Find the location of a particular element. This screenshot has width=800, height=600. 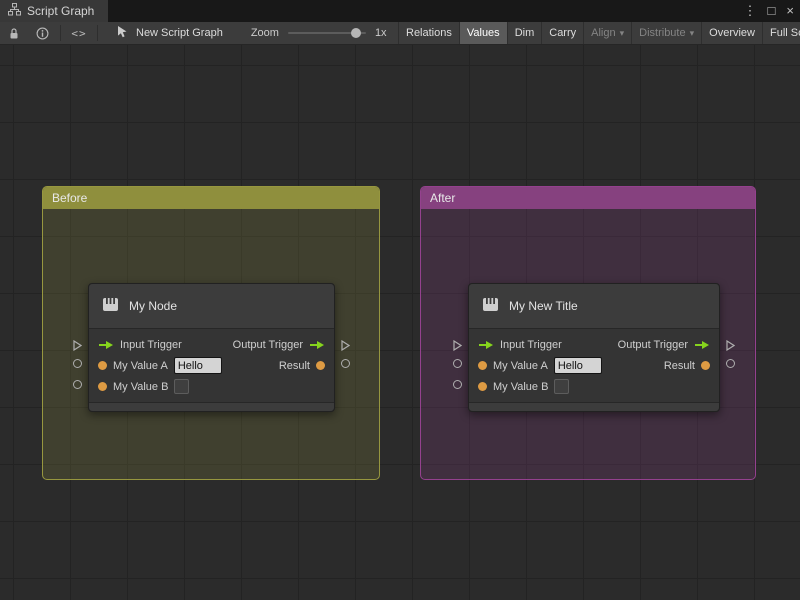

toolbar-left: <> New Script Graph Zoom 1x is located at coordinates (193, 33).